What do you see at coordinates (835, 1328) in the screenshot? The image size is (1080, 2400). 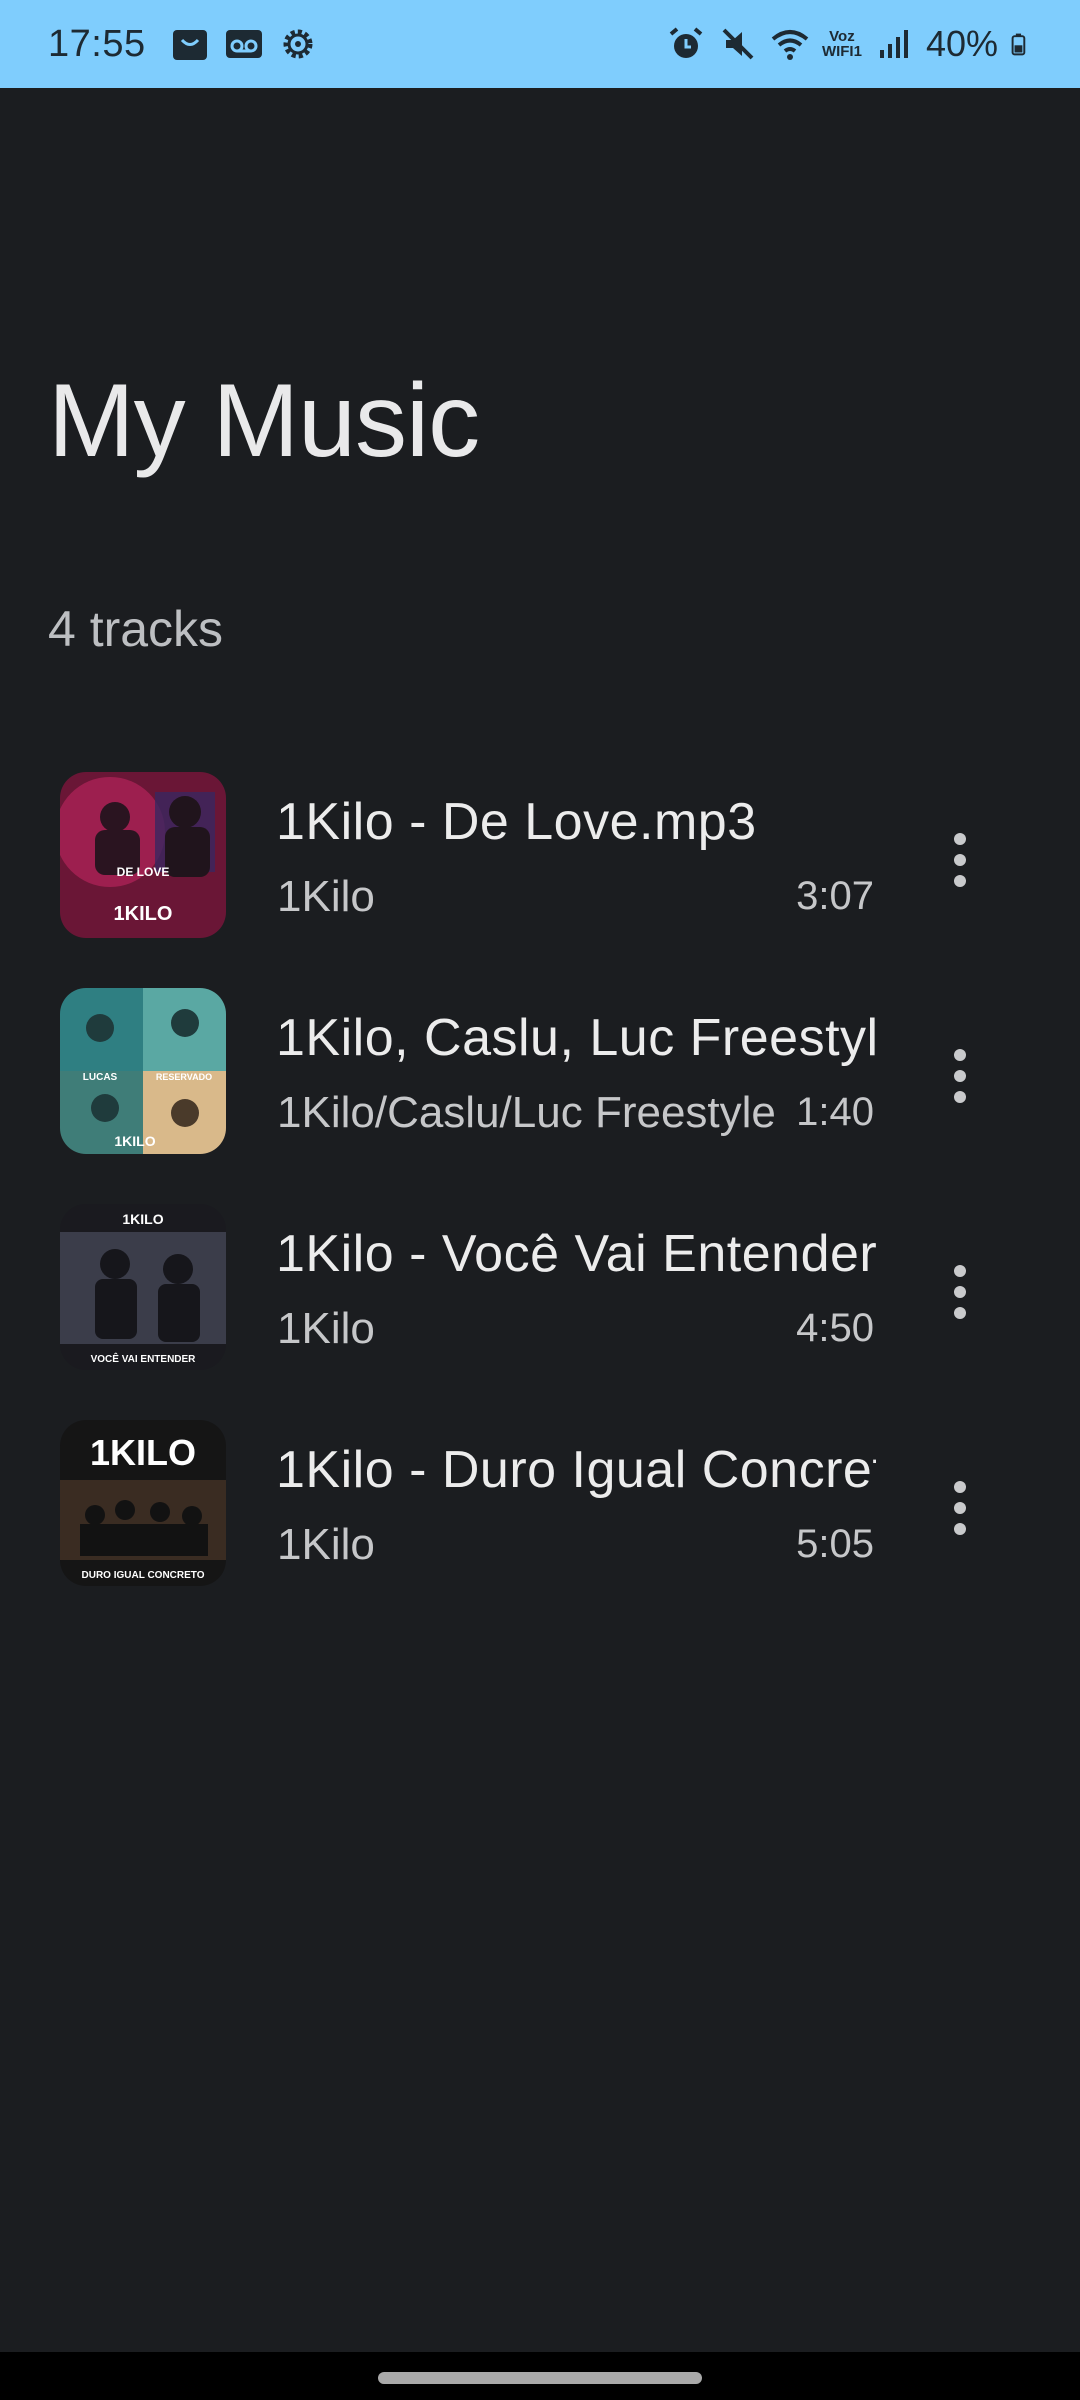 I see `track-duration: 4:50` at bounding box center [835, 1328].